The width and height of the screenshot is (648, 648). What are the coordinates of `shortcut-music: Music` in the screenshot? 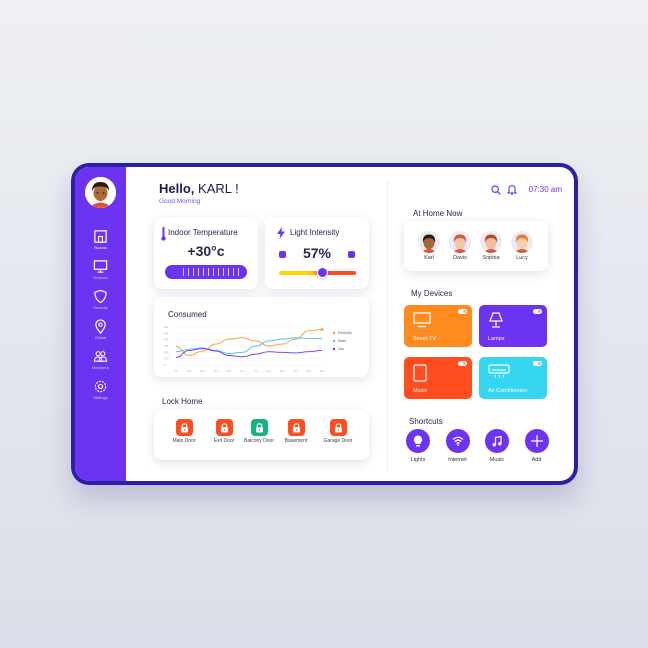 It's located at (497, 446).